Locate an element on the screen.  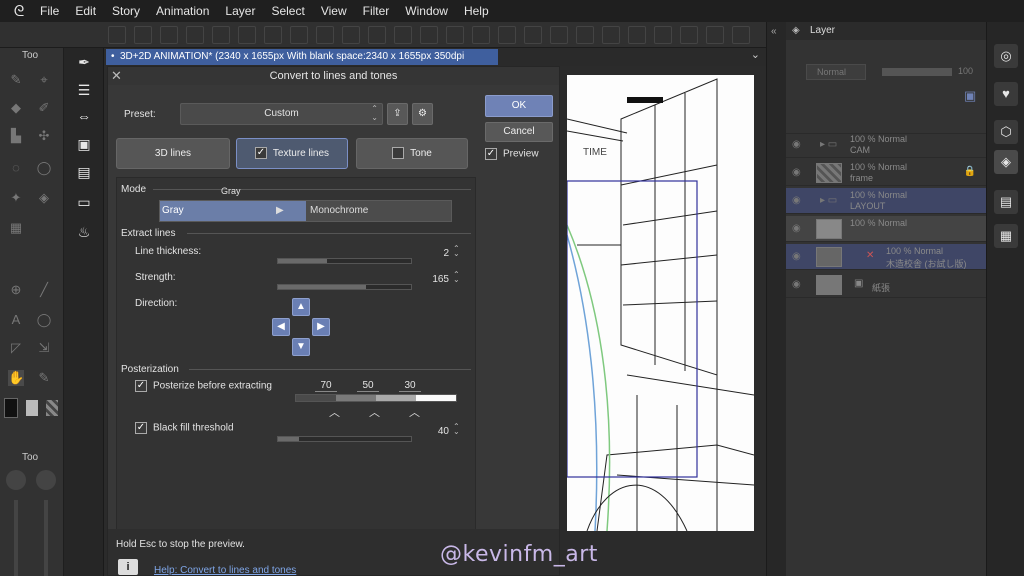
menu-help: Help is located at coordinates (476, 11).